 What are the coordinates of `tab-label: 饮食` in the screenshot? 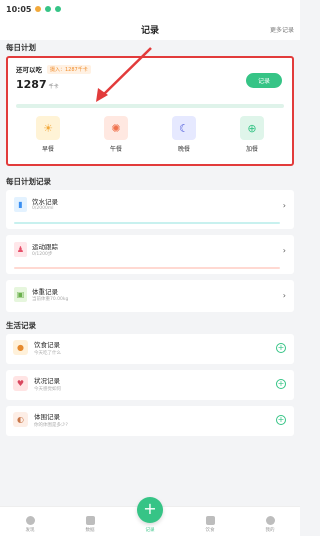 It's located at (210, 530).